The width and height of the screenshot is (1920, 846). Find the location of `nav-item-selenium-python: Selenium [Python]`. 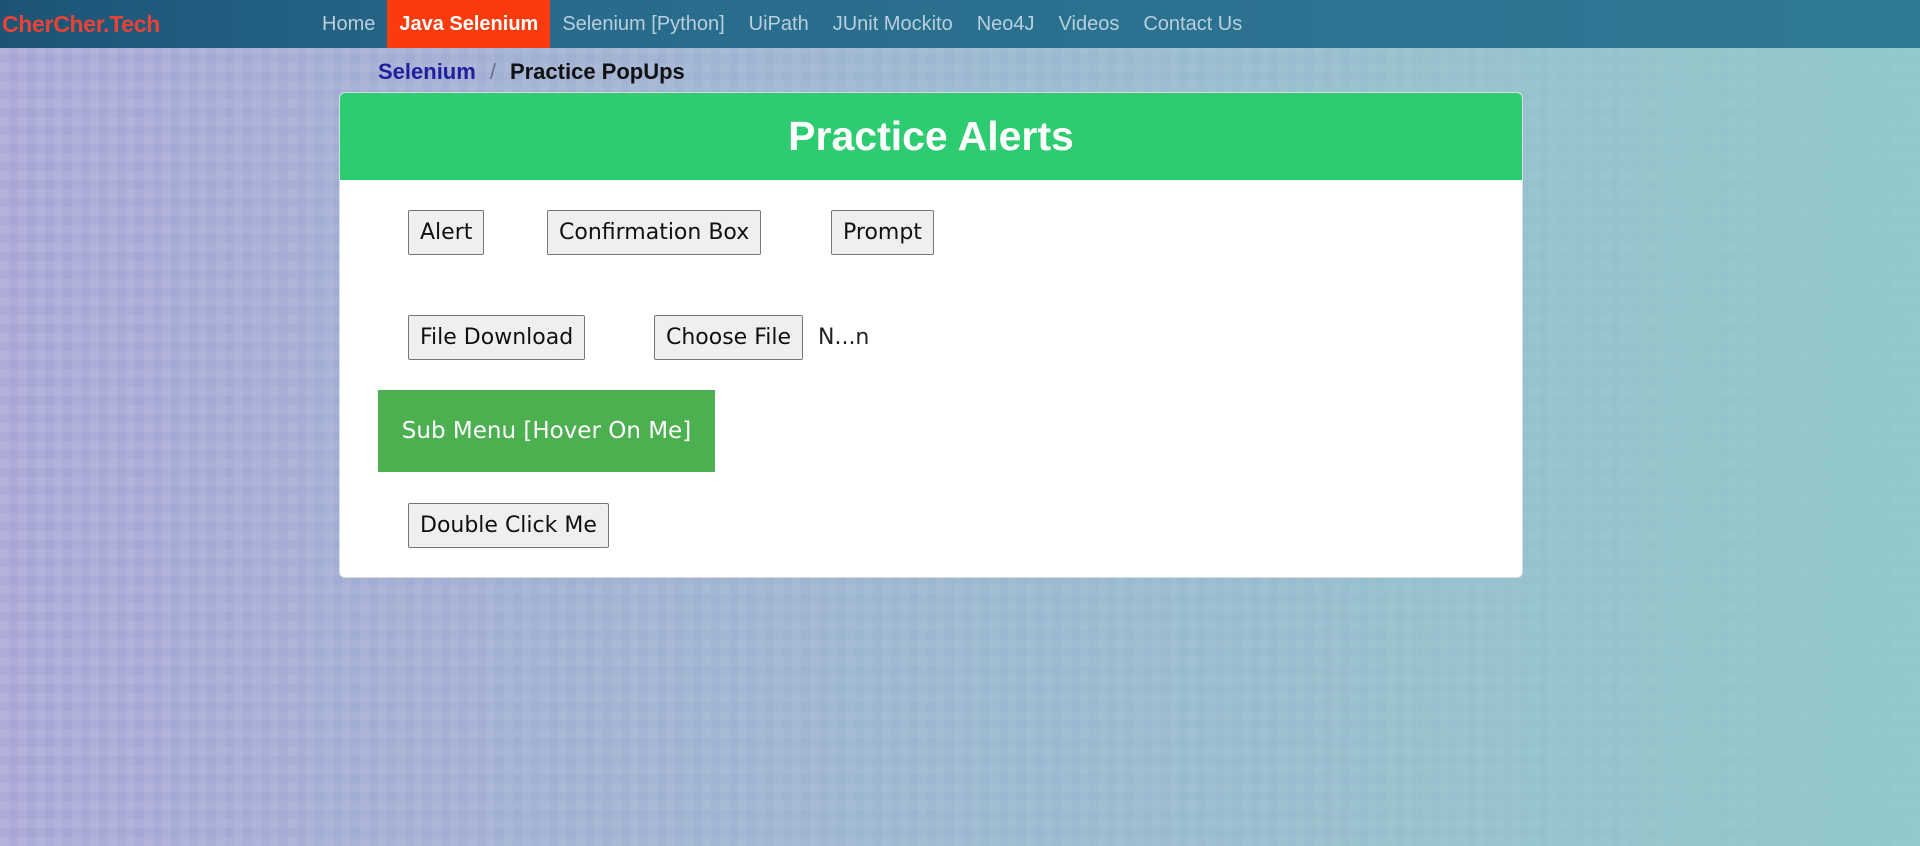

nav-item-selenium-python: Selenium [Python] is located at coordinates (643, 24).